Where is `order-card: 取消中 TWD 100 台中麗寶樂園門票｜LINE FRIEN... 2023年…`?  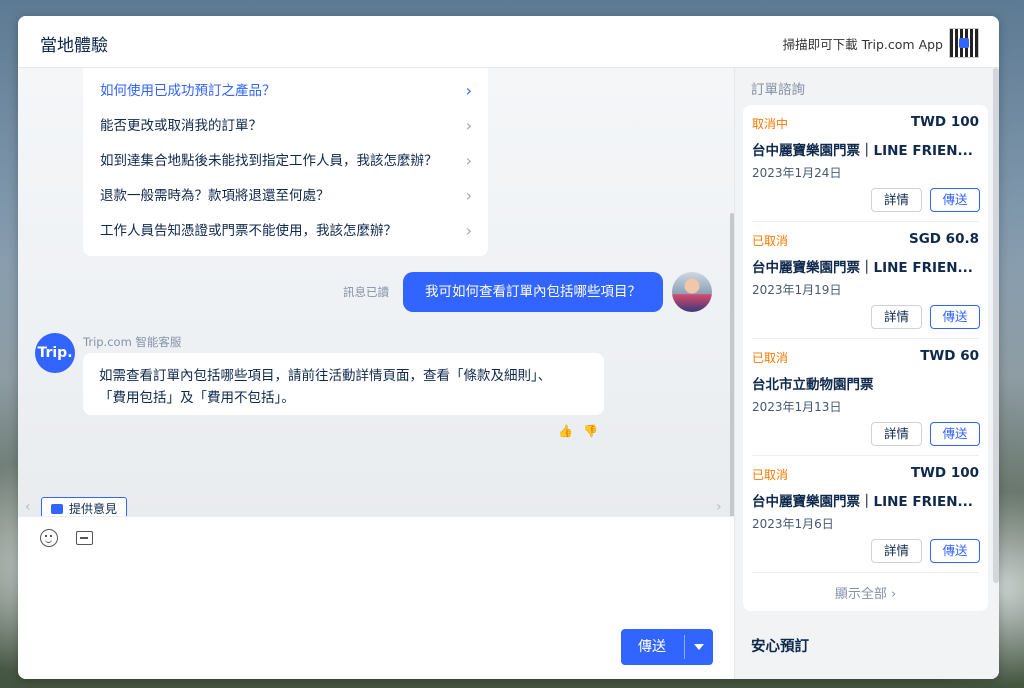 order-card: 取消中 TWD 100 台中麗寶樂園門票｜LINE FRIEN... 2023年… is located at coordinates (865, 163).